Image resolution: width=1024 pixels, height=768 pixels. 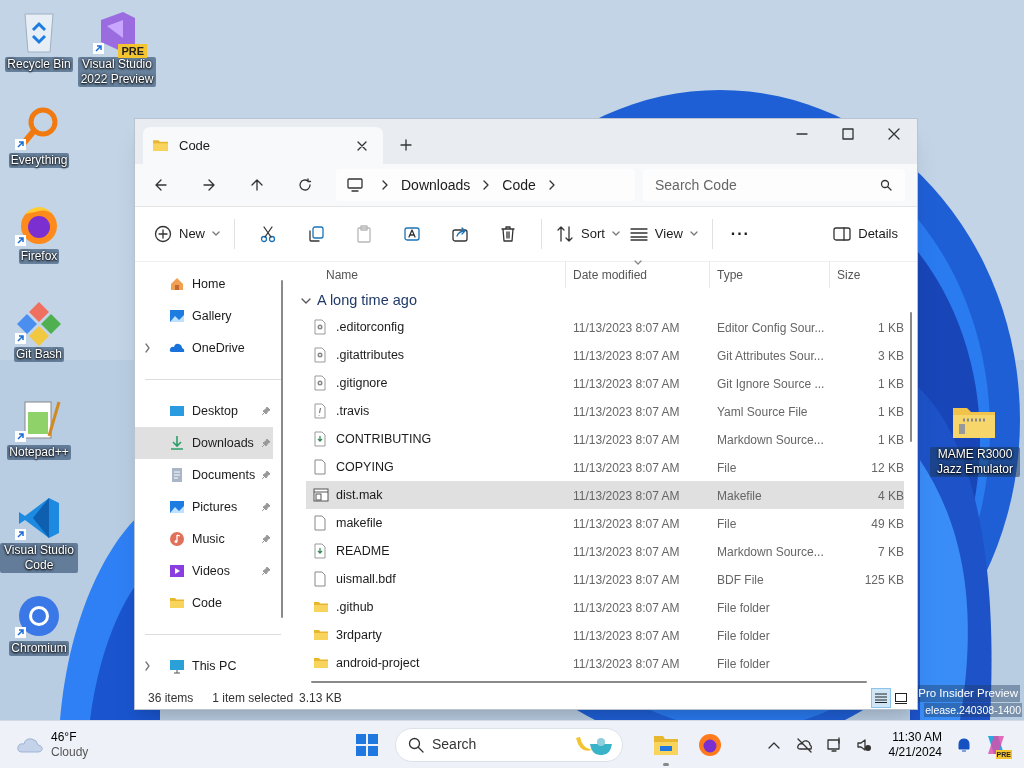 I want to click on more-button: ···, so click(x=740, y=234).